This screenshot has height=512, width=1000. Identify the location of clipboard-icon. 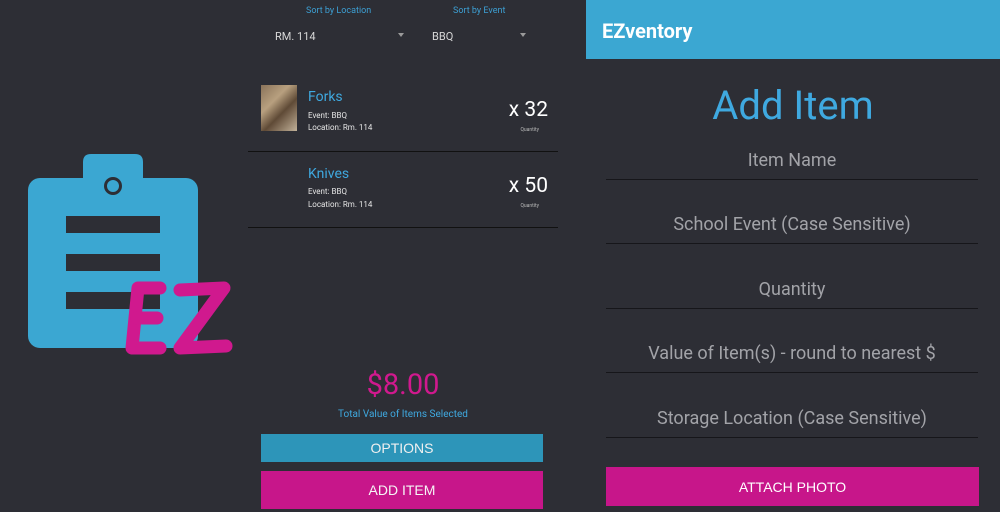
(130, 254).